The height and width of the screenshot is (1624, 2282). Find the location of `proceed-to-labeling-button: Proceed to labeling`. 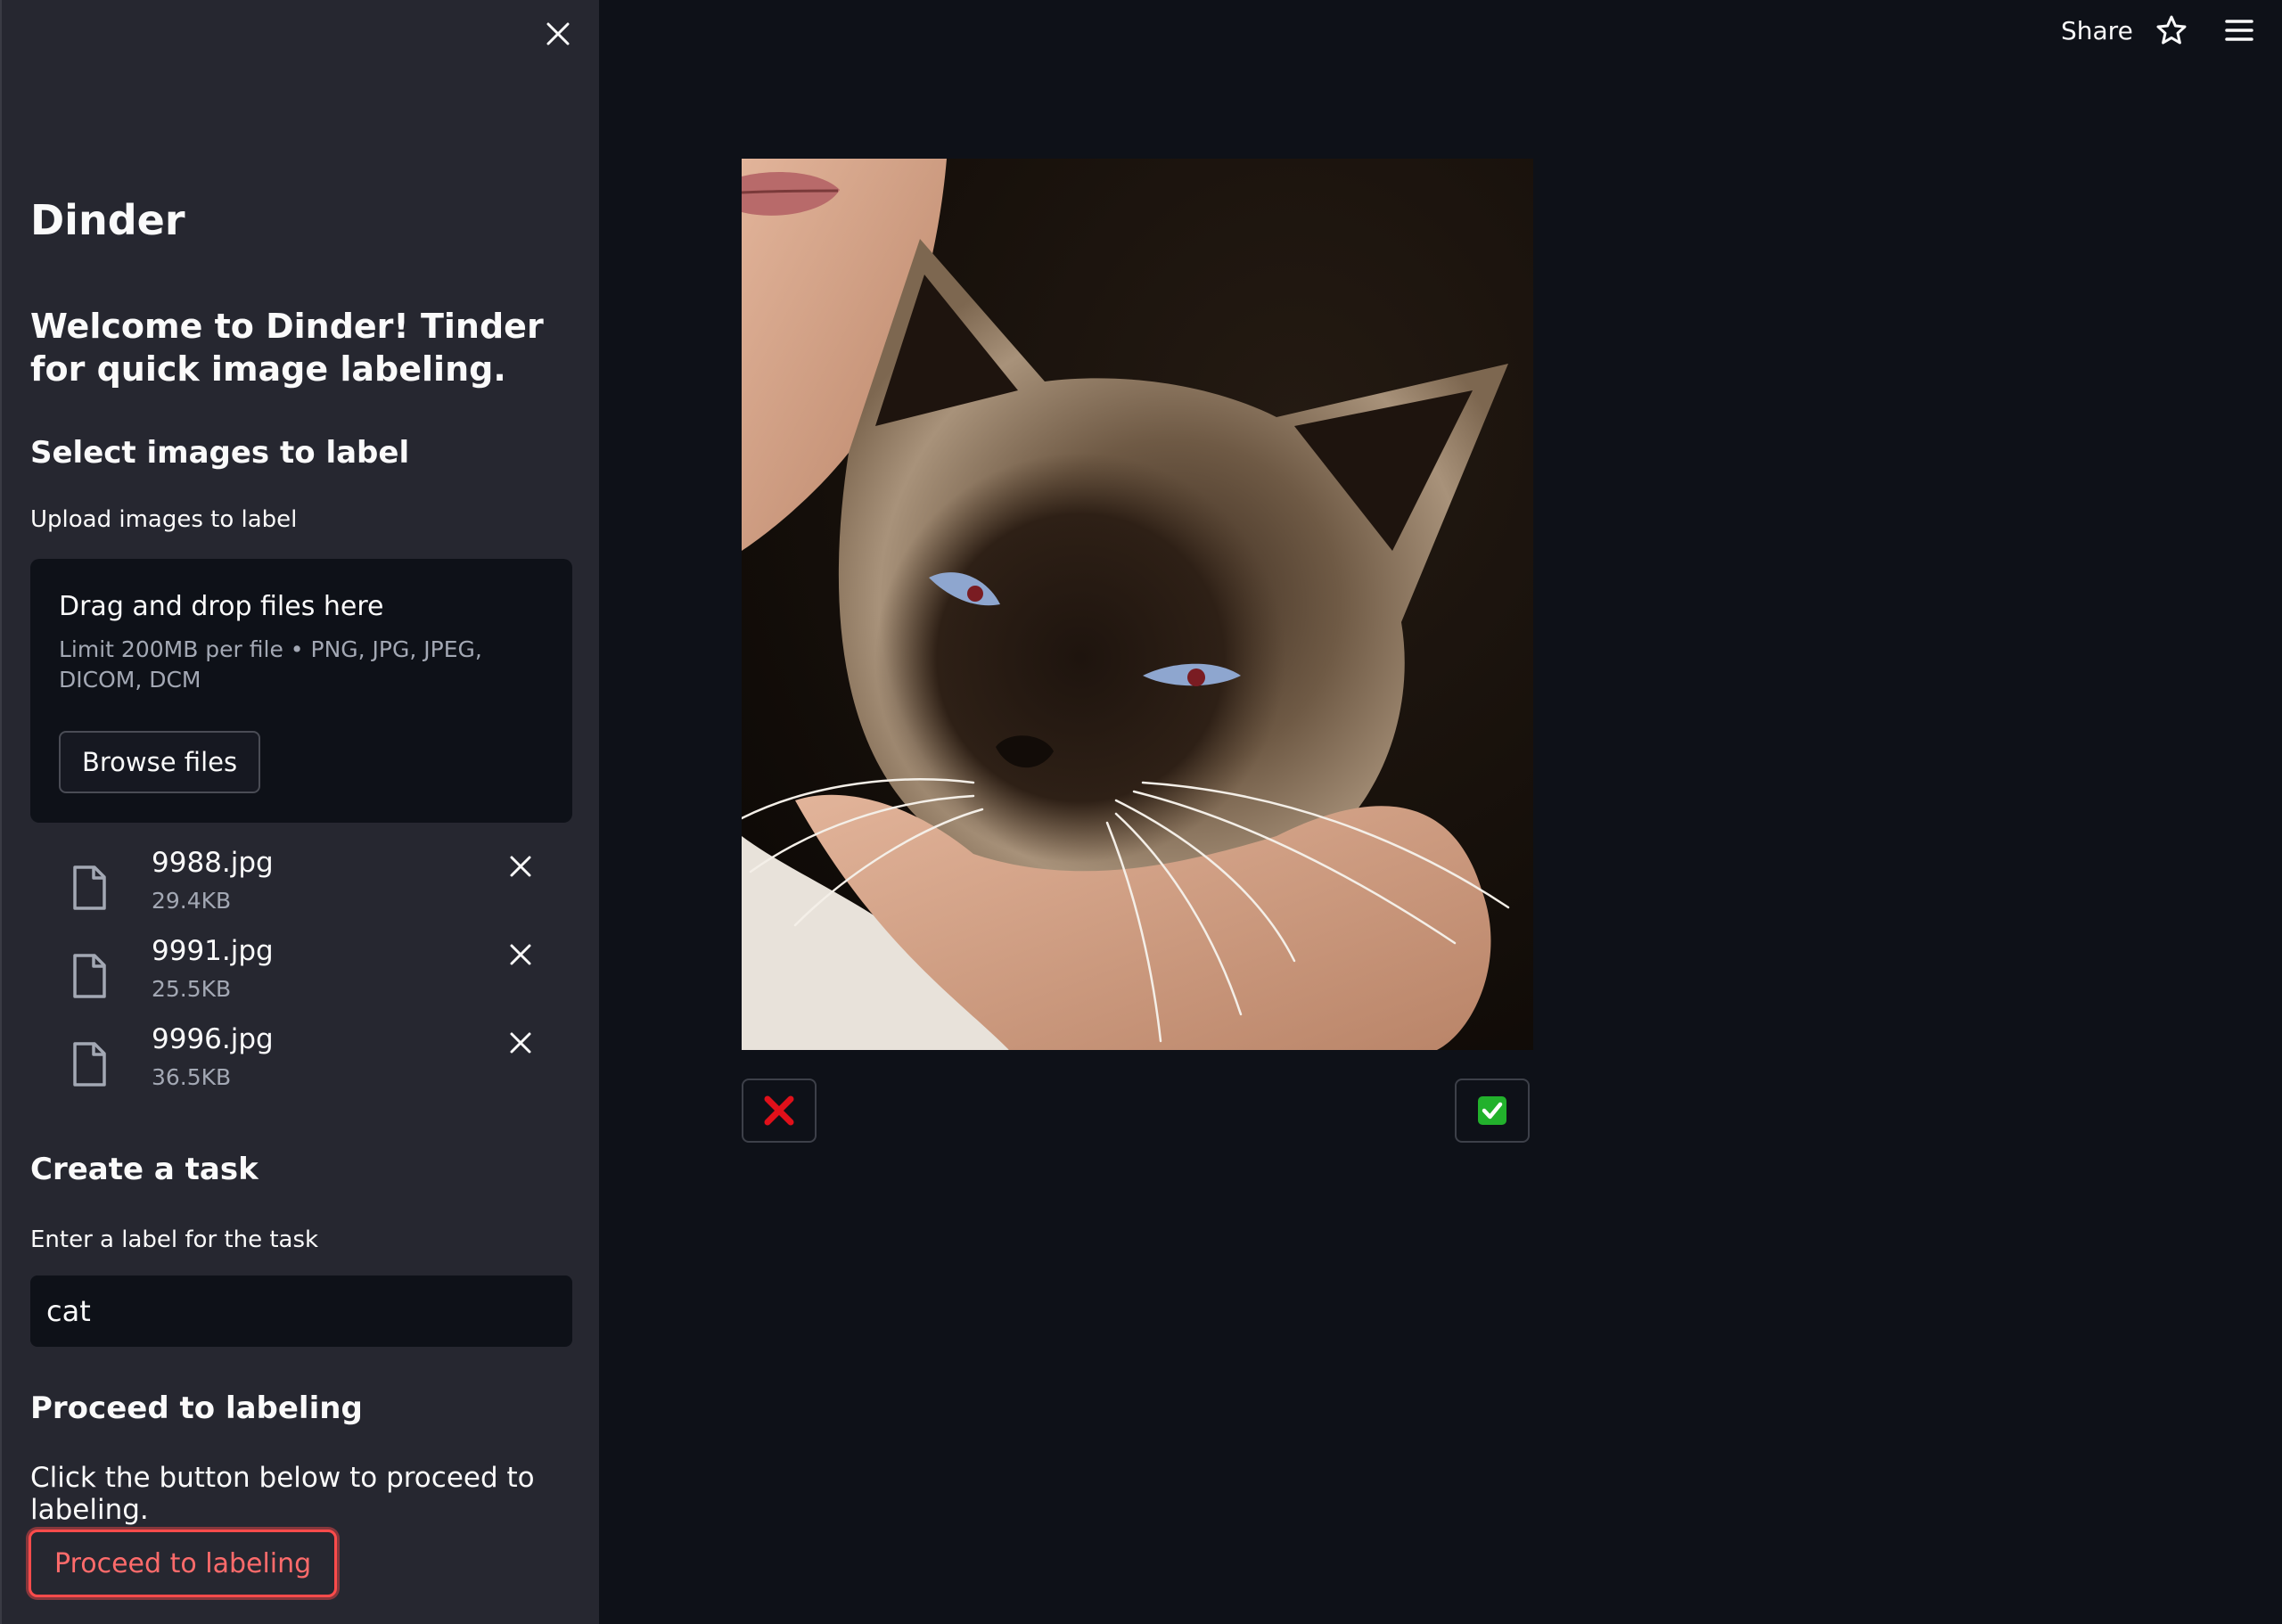

proceed-to-labeling-button: Proceed to labeling is located at coordinates (183, 1563).